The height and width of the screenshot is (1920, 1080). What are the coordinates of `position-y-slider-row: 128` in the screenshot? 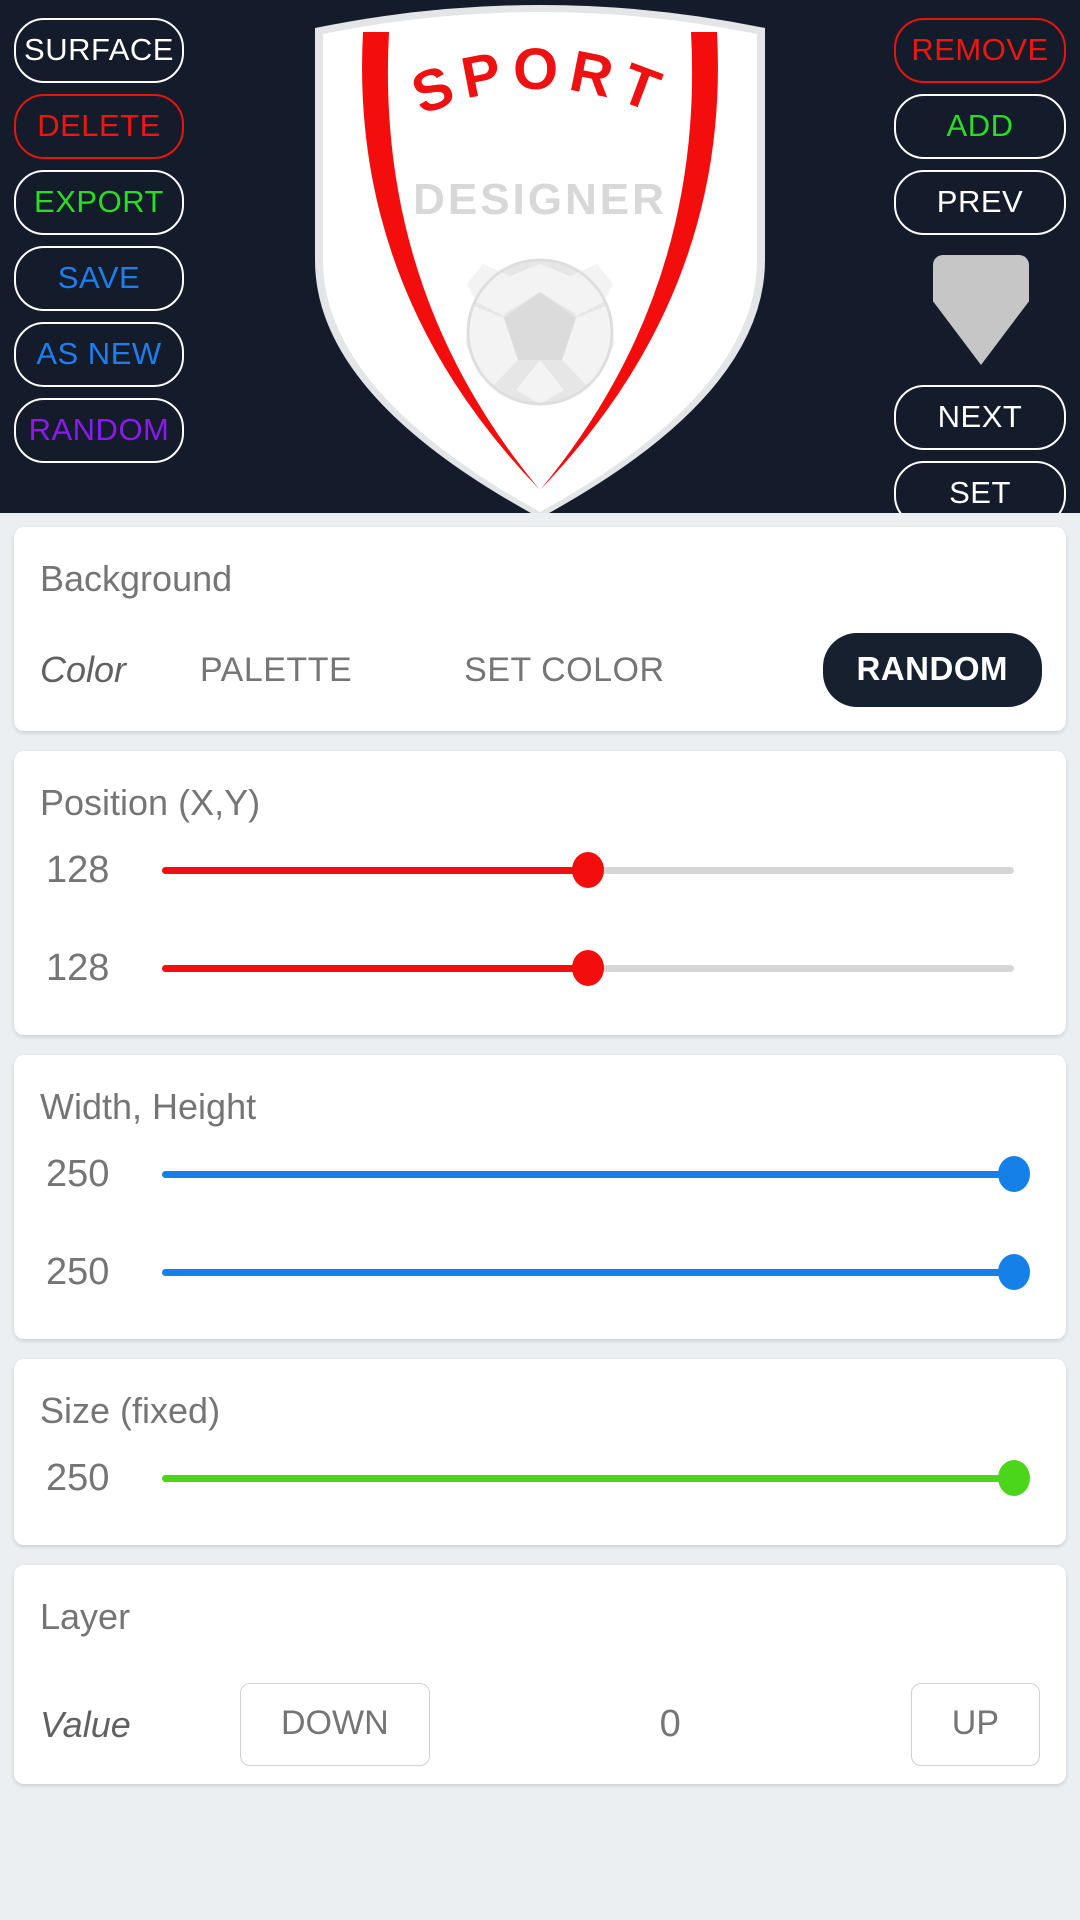 It's located at (540, 968).